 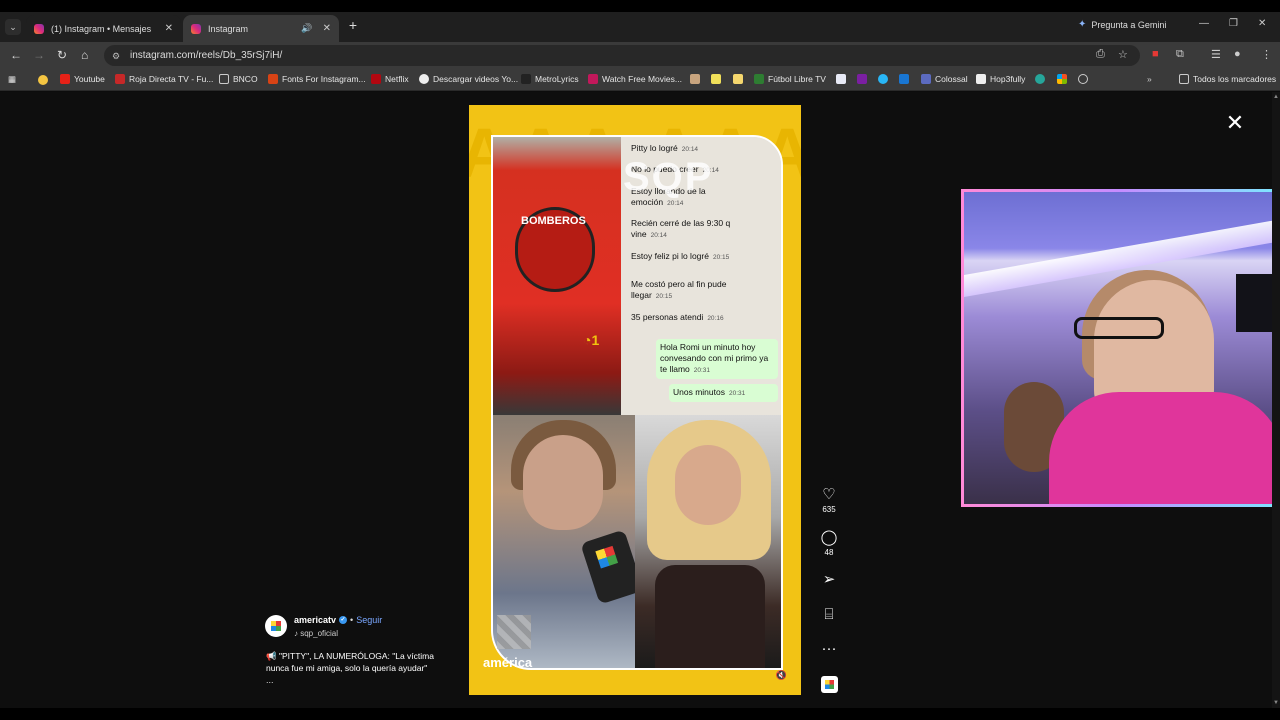 What do you see at coordinates (84, 55) in the screenshot?
I see `home-icon: ⌂` at bounding box center [84, 55].